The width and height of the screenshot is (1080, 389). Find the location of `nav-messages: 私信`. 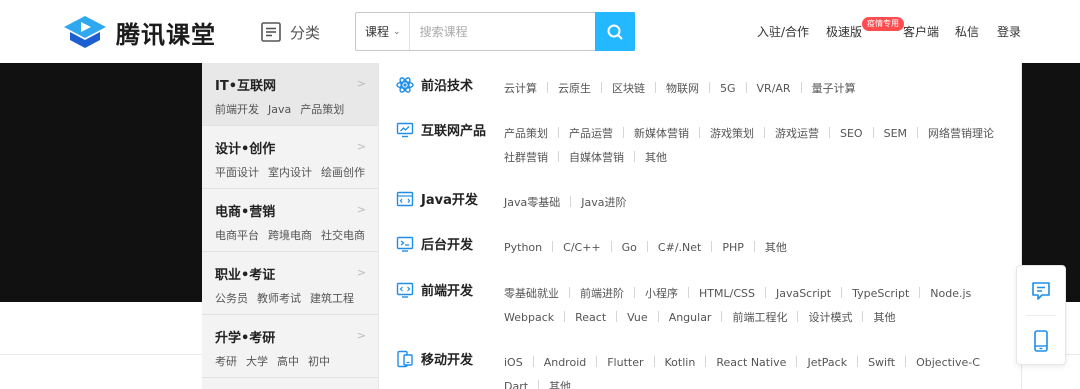

nav-messages: 私信 is located at coordinates (967, 31).